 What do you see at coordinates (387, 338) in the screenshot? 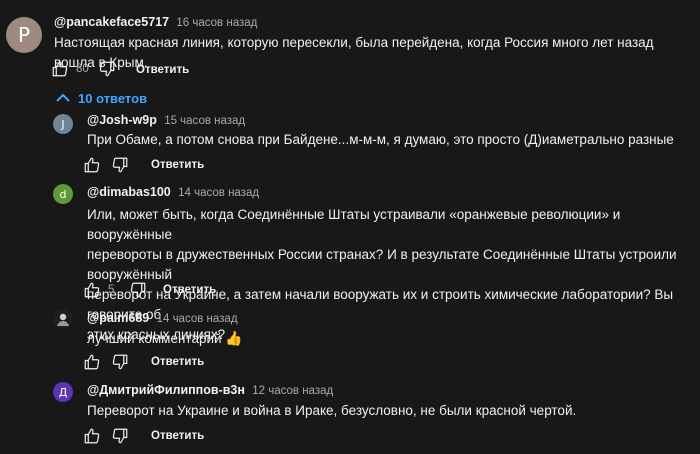
I see `comment-text: лучший комментарий 👍` at bounding box center [387, 338].